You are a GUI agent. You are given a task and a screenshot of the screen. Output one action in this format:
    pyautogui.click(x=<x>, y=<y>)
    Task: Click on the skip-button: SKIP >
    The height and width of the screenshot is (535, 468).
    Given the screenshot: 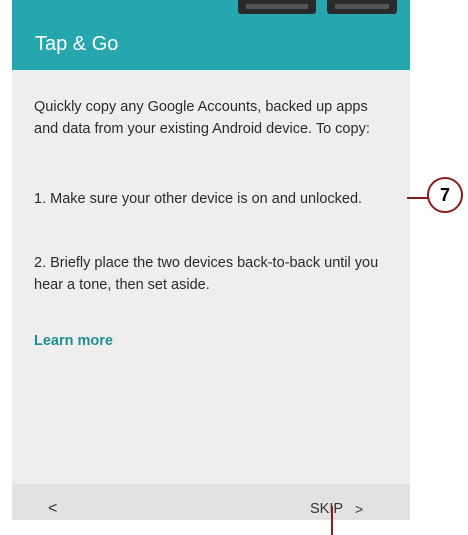 What is the action you would take?
    pyautogui.click(x=336, y=509)
    